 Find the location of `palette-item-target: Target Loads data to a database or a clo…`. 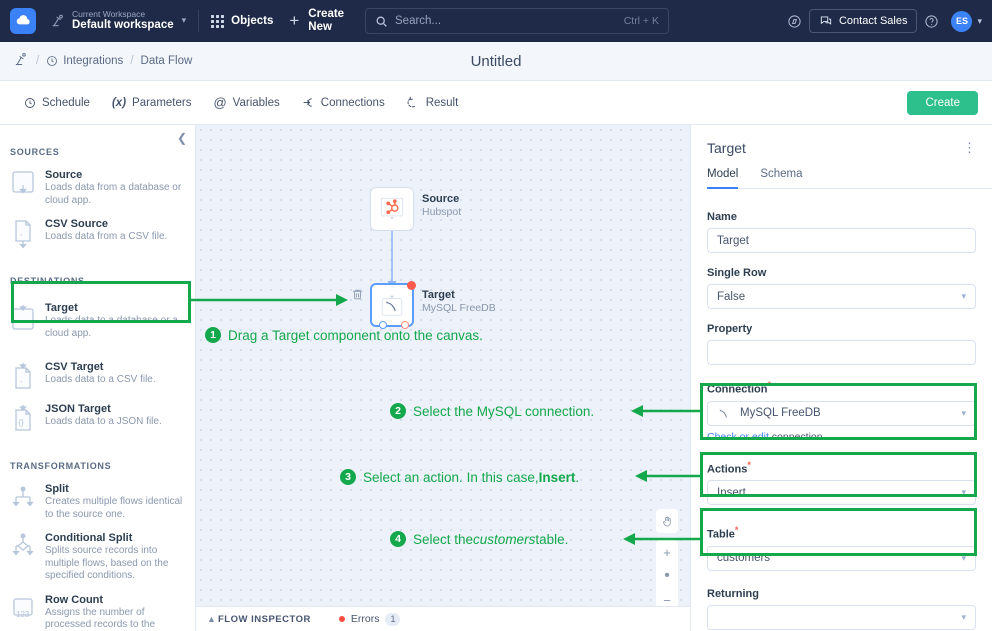

palette-item-target: Target Loads data to a database or a clo… is located at coordinates (97, 320).